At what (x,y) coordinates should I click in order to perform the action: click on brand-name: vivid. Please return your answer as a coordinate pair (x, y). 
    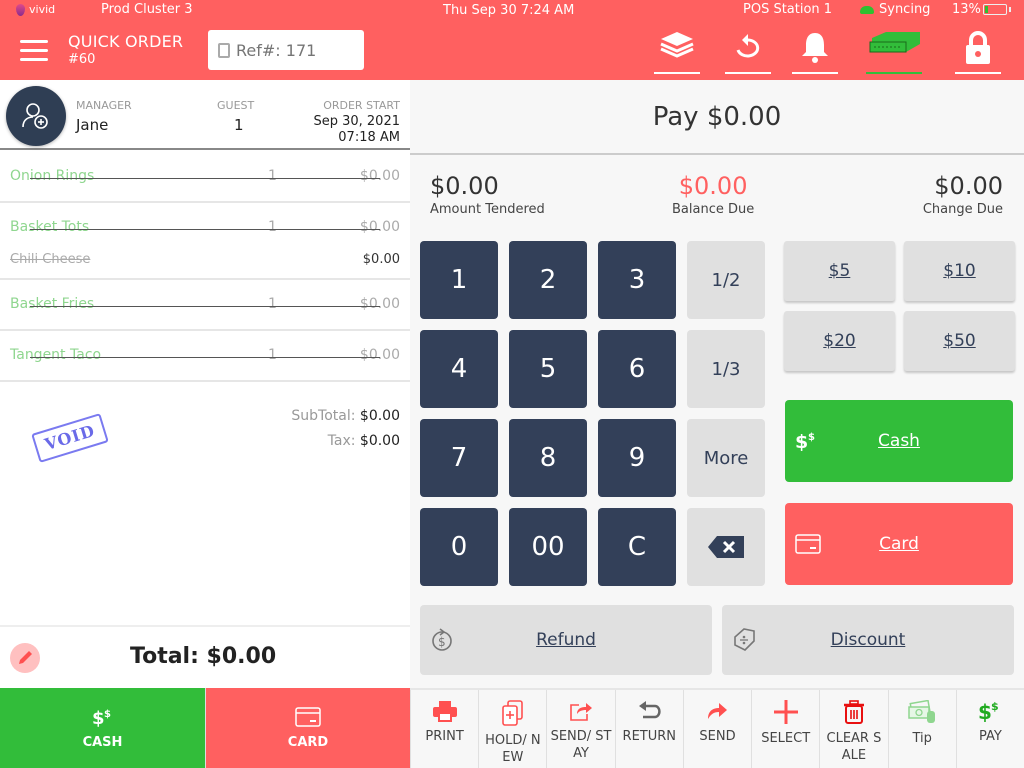
    Looking at the image, I should click on (42, 9).